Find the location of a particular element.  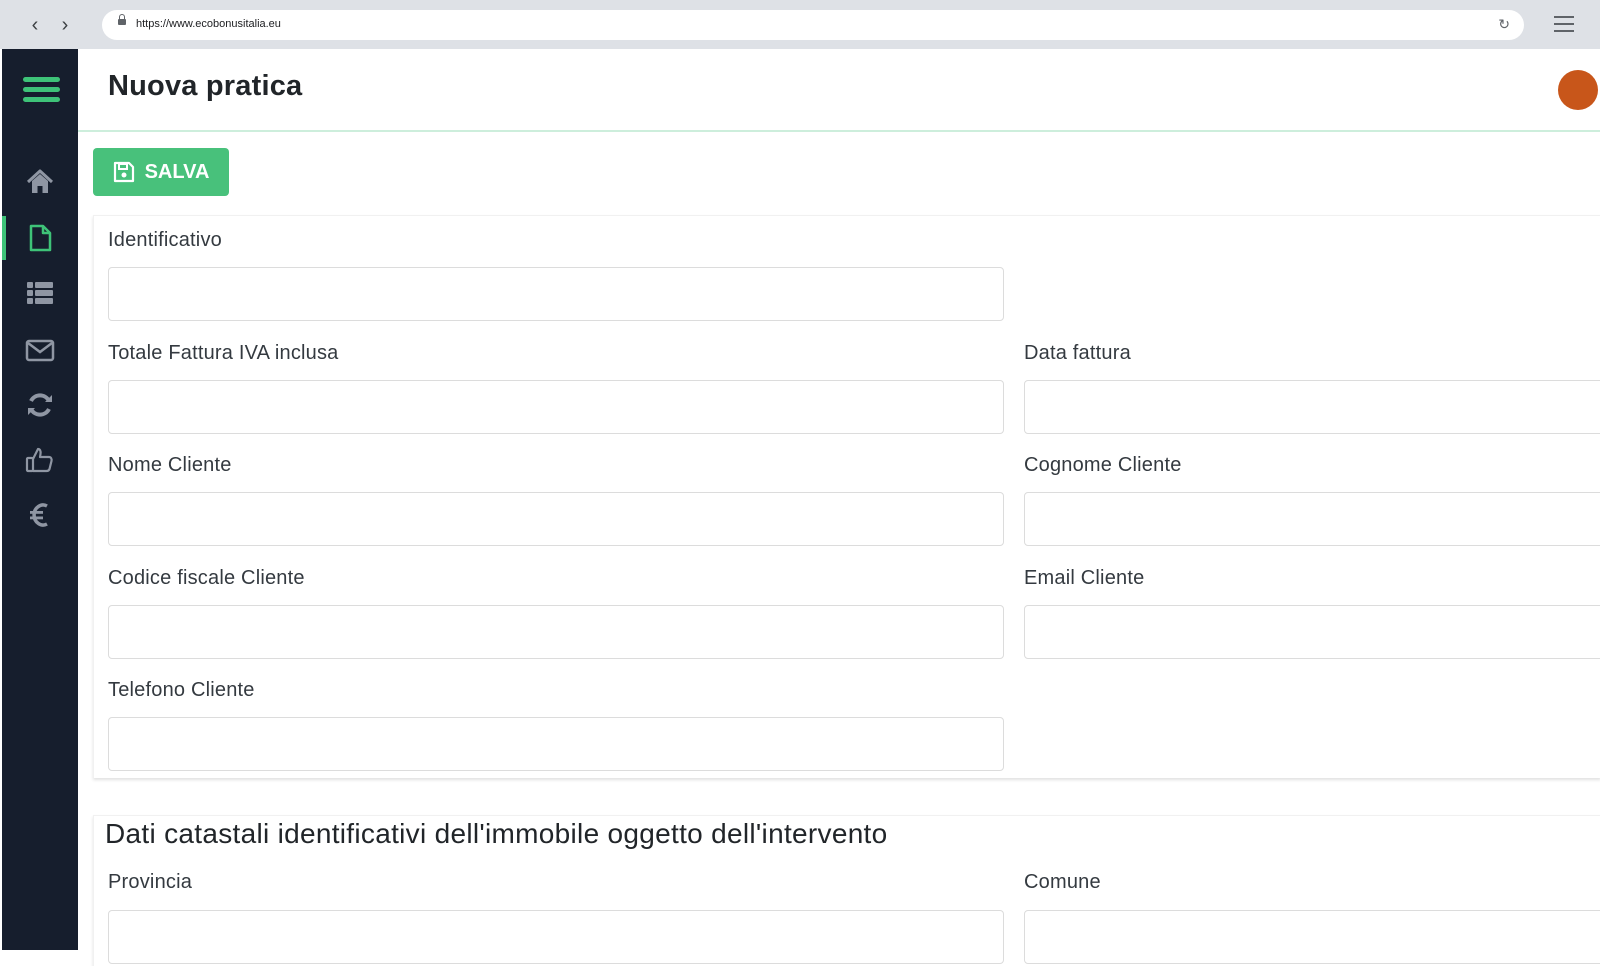

label-totale-fattura: Totale Fattura IVA inclusa is located at coordinates (223, 353).